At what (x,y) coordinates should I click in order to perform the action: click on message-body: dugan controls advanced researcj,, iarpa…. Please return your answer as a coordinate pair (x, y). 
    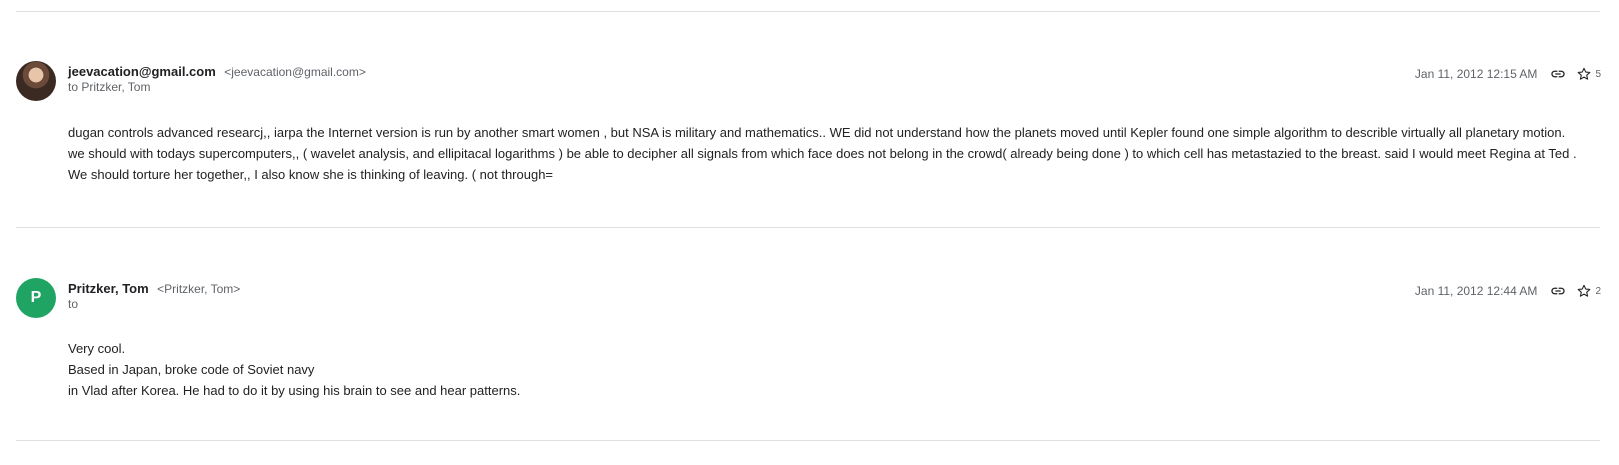
    Looking at the image, I should click on (823, 153).